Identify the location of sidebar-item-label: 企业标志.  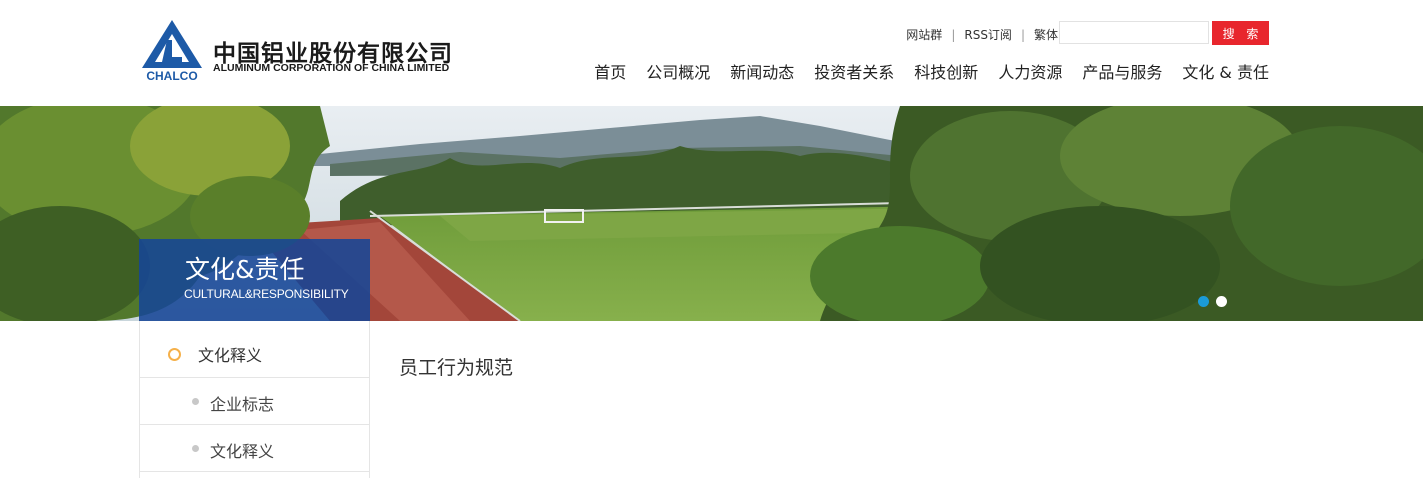
(242, 404).